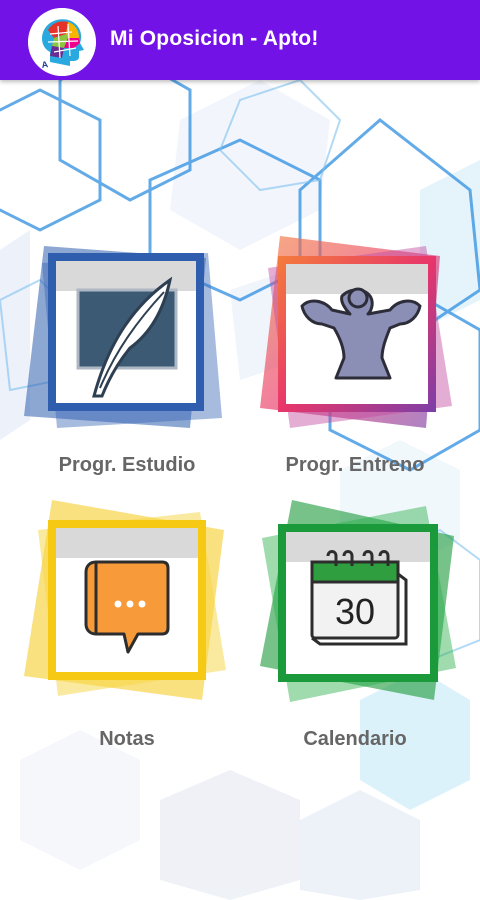  What do you see at coordinates (127, 352) in the screenshot?
I see `tile-progr-estudio: Progr. Estudio` at bounding box center [127, 352].